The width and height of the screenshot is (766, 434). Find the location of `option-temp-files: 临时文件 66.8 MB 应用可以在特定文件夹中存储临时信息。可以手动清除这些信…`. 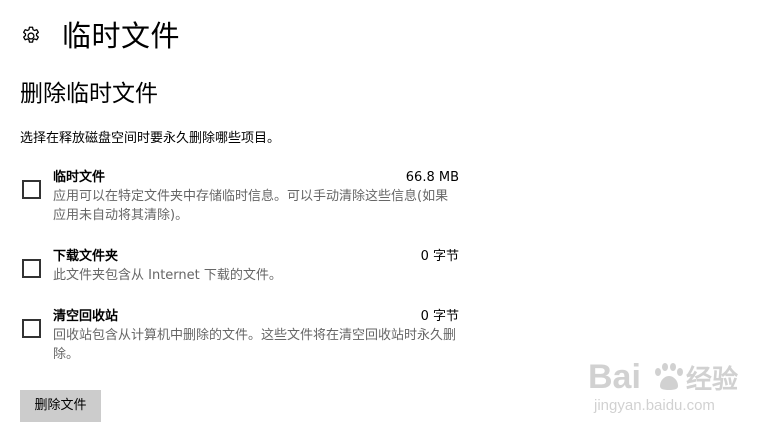

option-temp-files: 临时文件 66.8 MB 应用可以在特定文件夹中存储临时信息。可以手动清除这些信… is located at coordinates (241, 198).